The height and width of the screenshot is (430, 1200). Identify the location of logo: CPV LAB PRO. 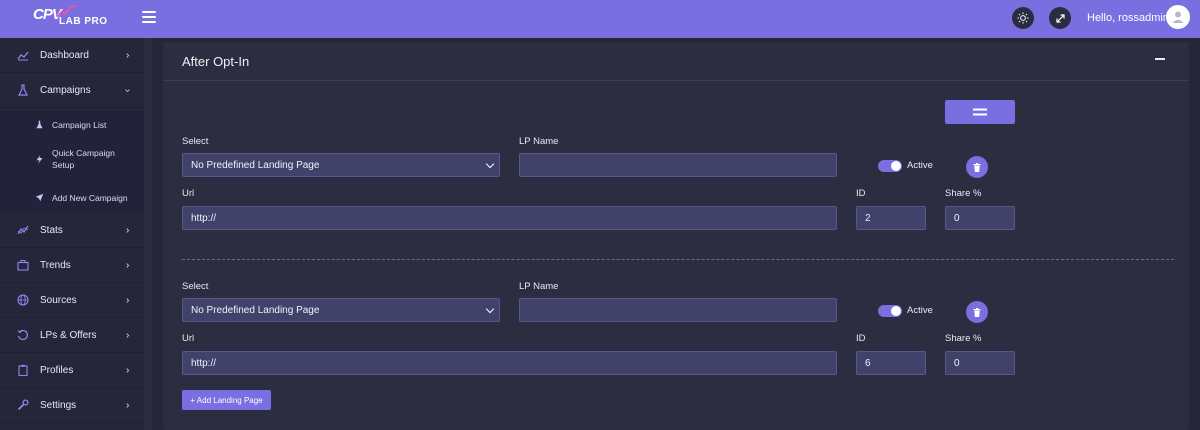
(73, 19).